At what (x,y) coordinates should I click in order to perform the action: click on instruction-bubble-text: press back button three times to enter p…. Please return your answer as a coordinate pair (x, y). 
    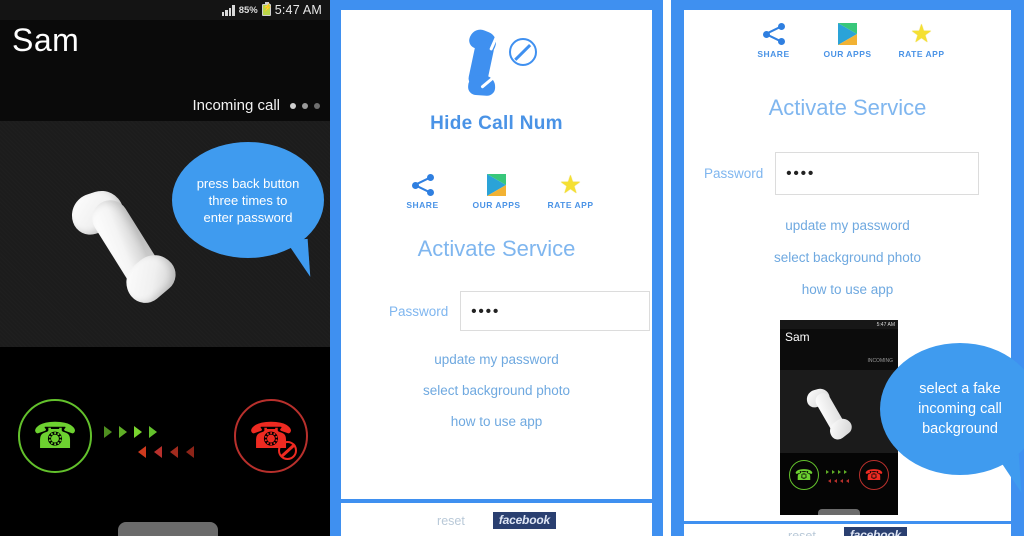
    Looking at the image, I should click on (248, 200).